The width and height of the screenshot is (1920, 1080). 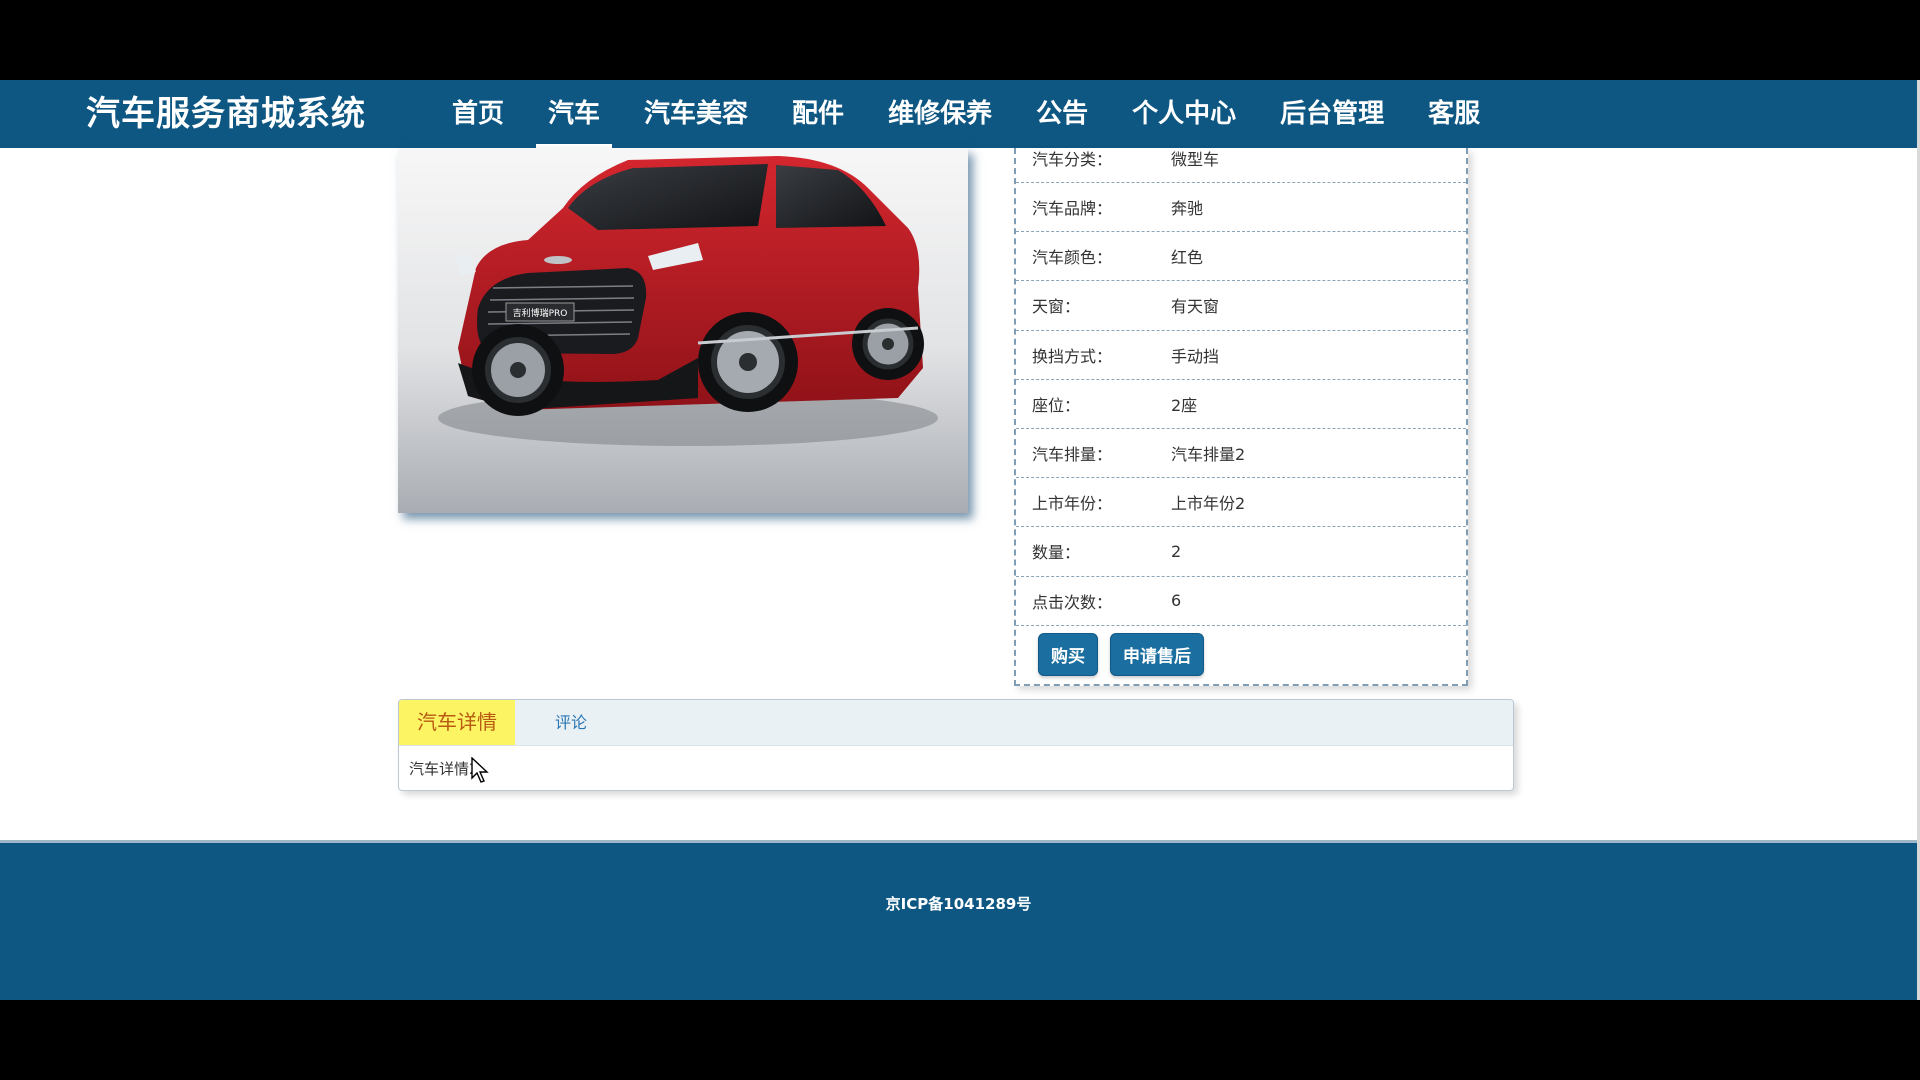 I want to click on nav-item-car-beauty: 汽车美容, so click(x=696, y=114).